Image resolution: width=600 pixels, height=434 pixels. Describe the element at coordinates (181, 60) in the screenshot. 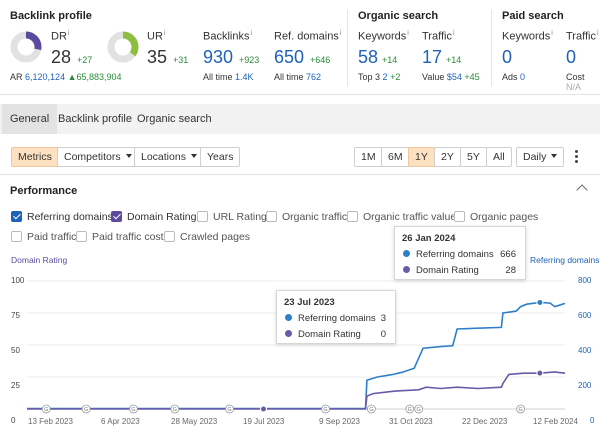

I see `ur-delta: +31` at that location.